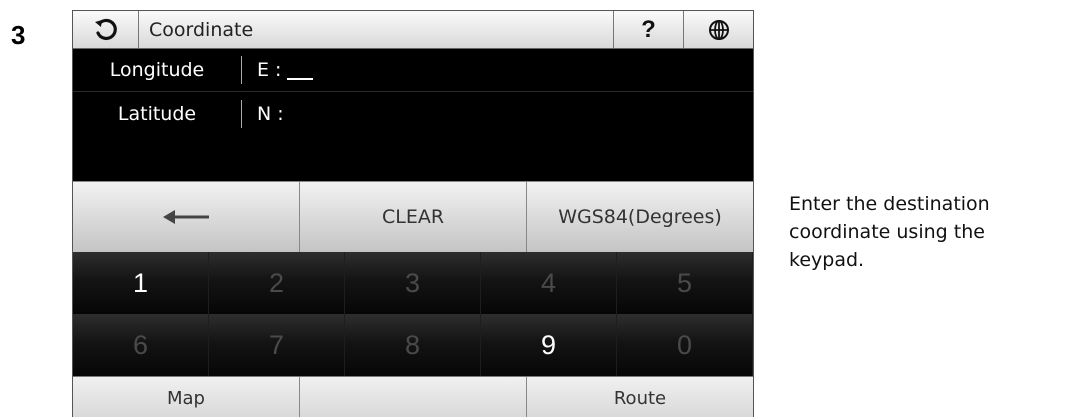 This screenshot has height=417, width=1080. I want to click on key-1: 1, so click(141, 283).